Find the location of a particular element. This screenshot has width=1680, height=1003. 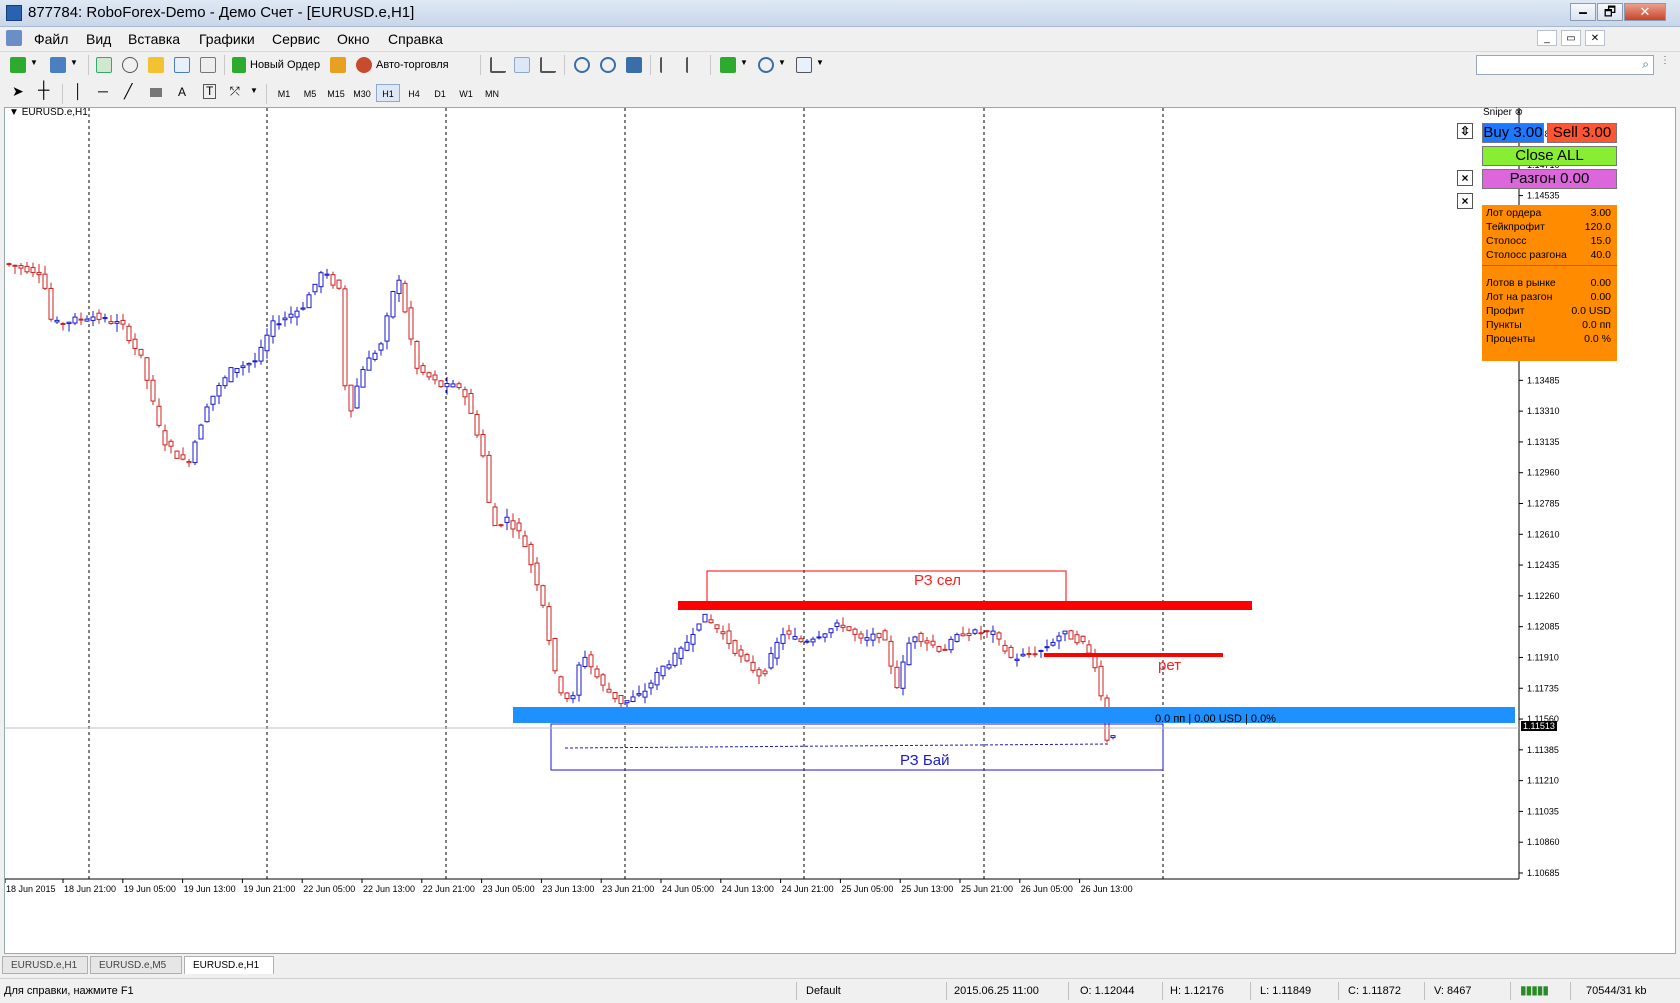

cursor-icon: ➤ is located at coordinates (18, 91).